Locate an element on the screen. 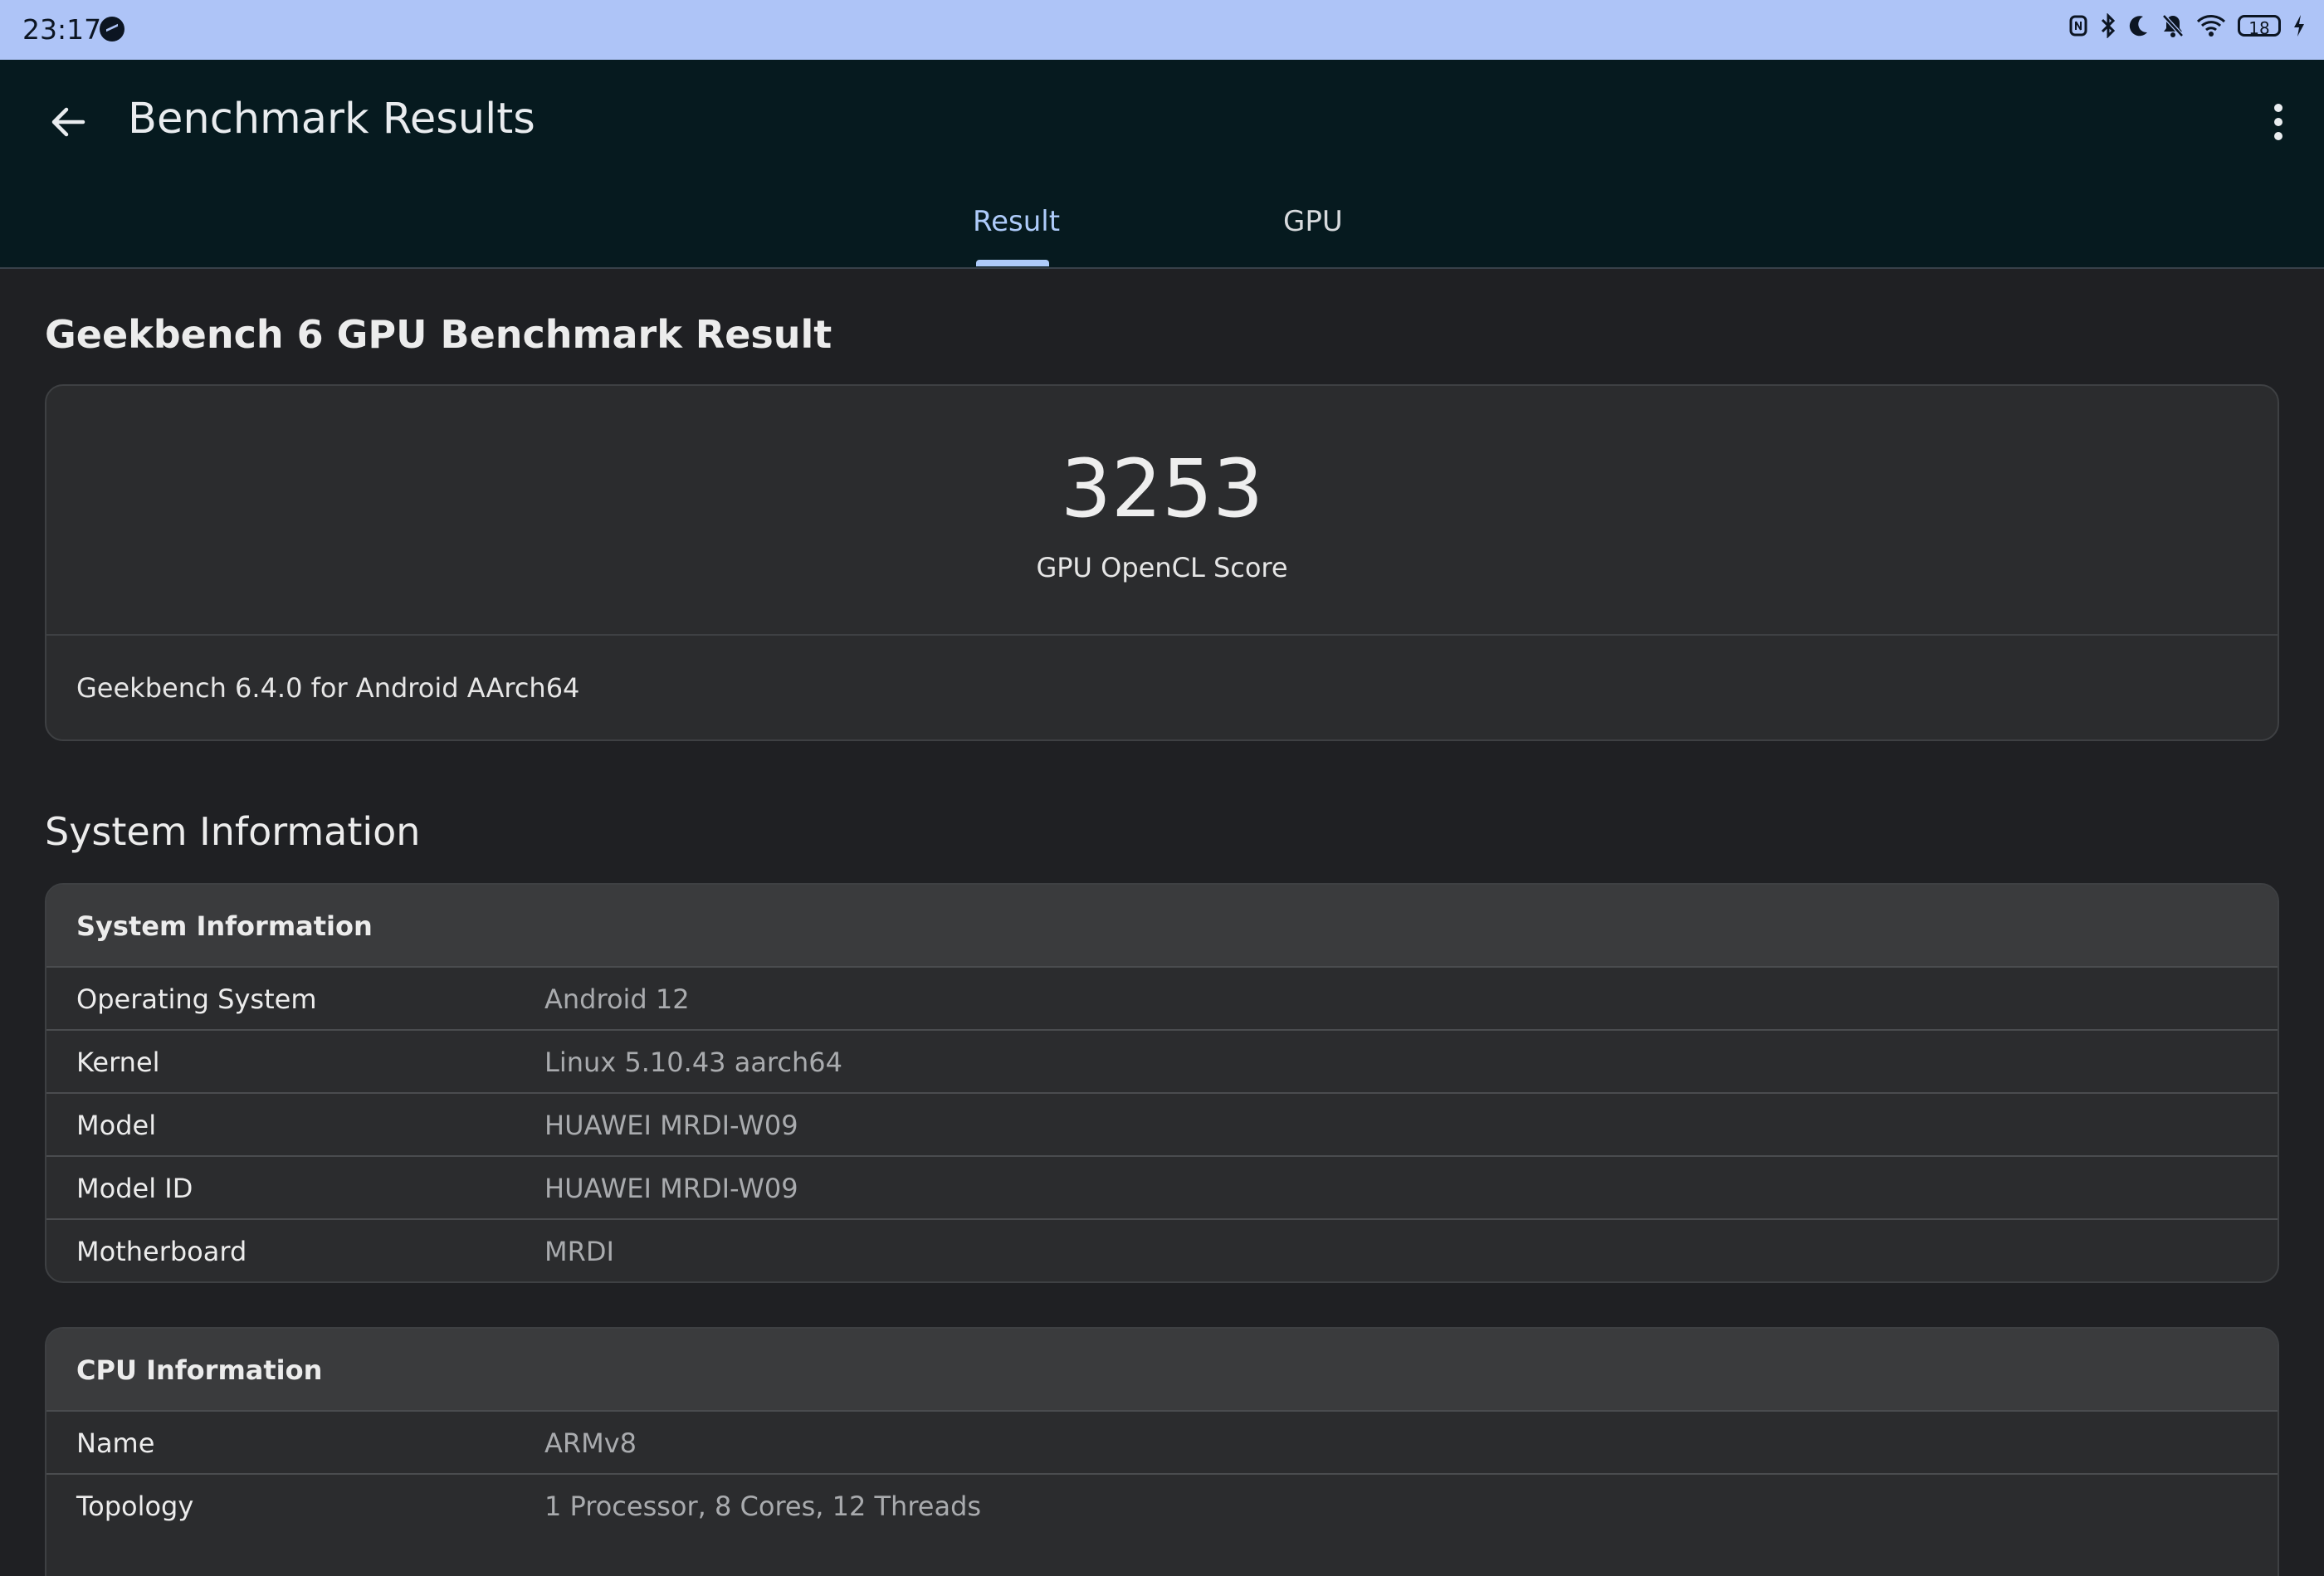  charging-icon is located at coordinates (2299, 26).